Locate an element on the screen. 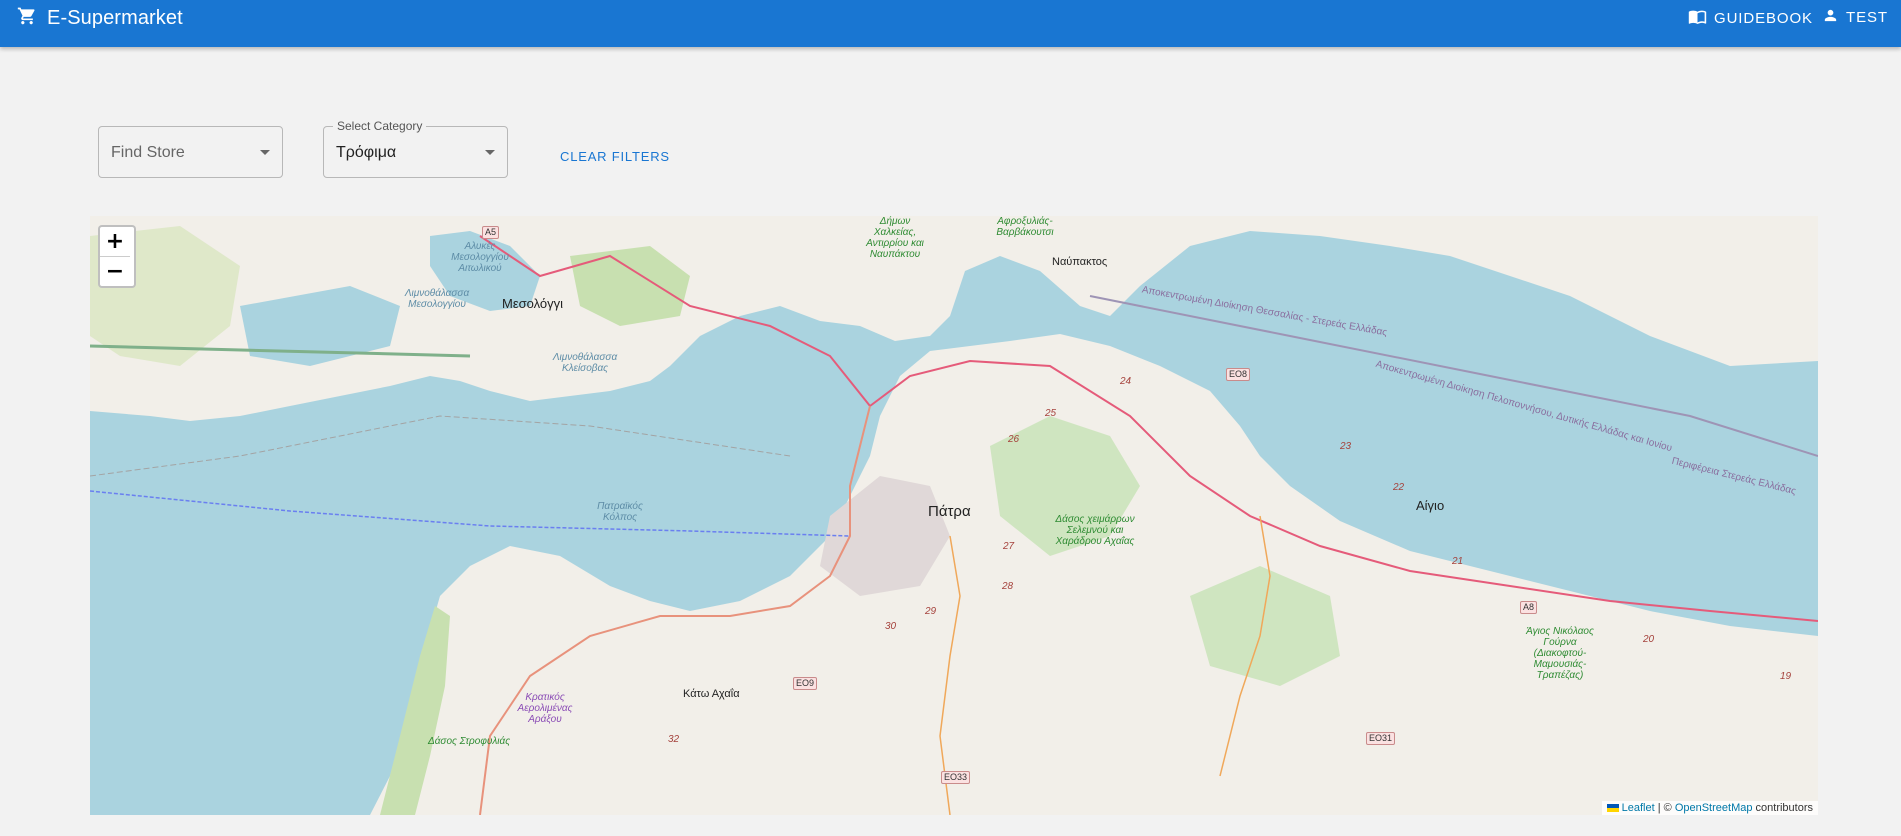  brand: E-Supermarket is located at coordinates (100, 18).